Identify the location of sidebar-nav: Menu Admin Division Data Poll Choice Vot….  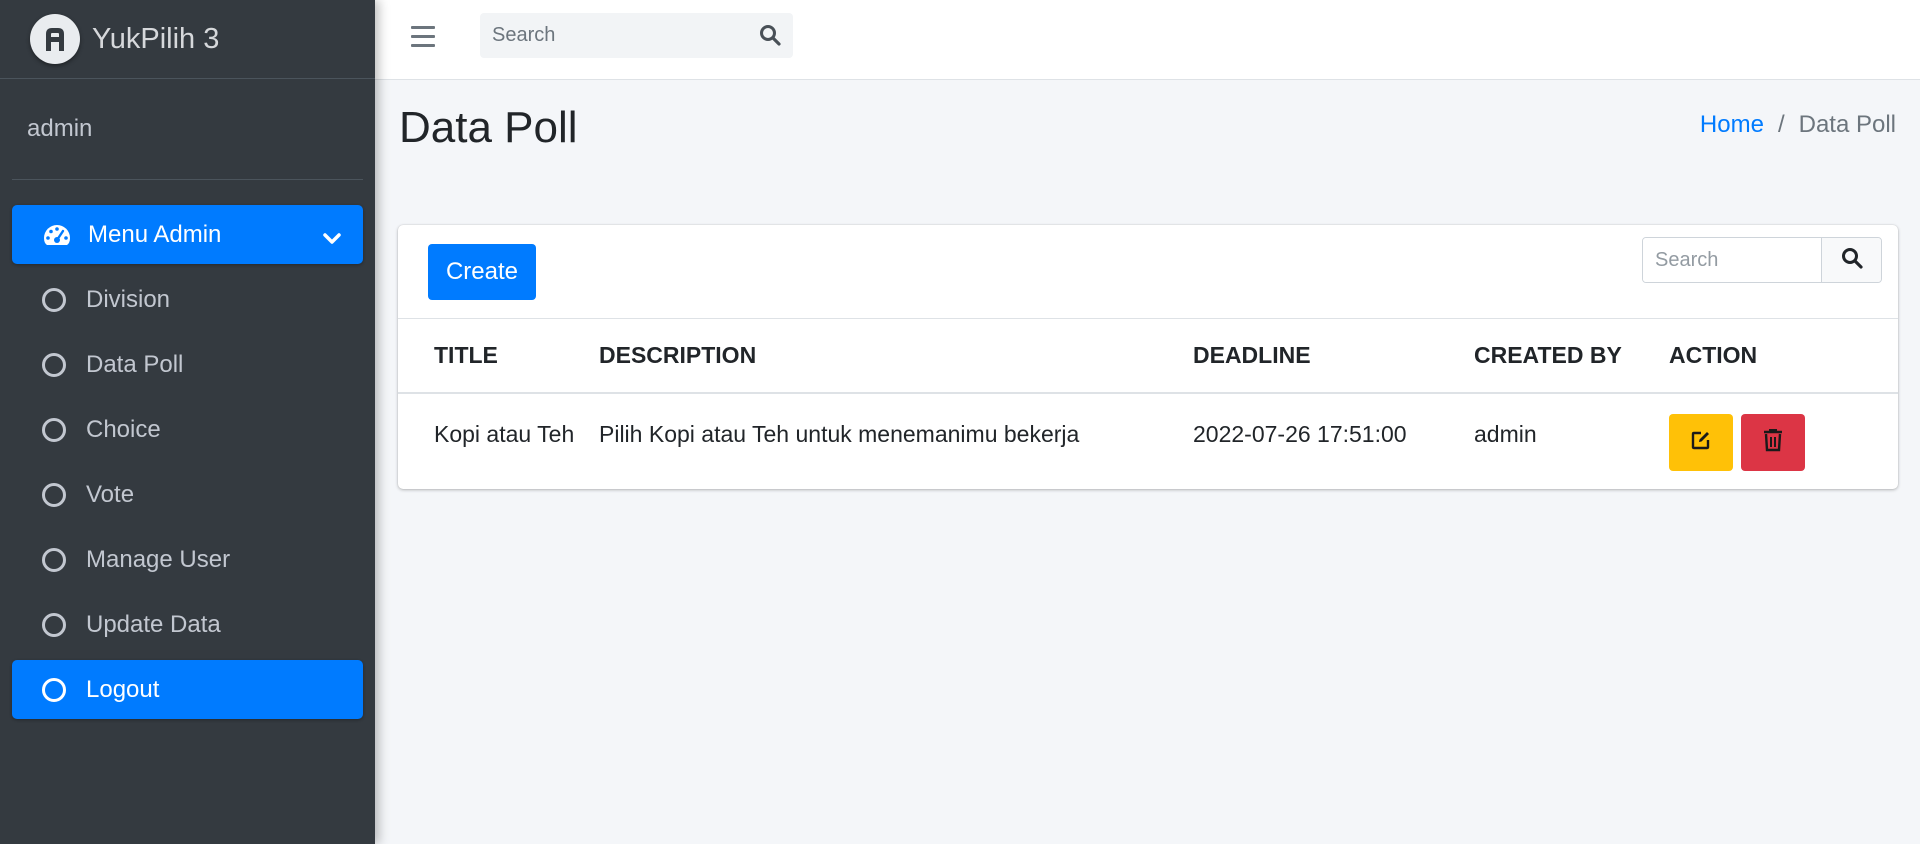
(187, 449).